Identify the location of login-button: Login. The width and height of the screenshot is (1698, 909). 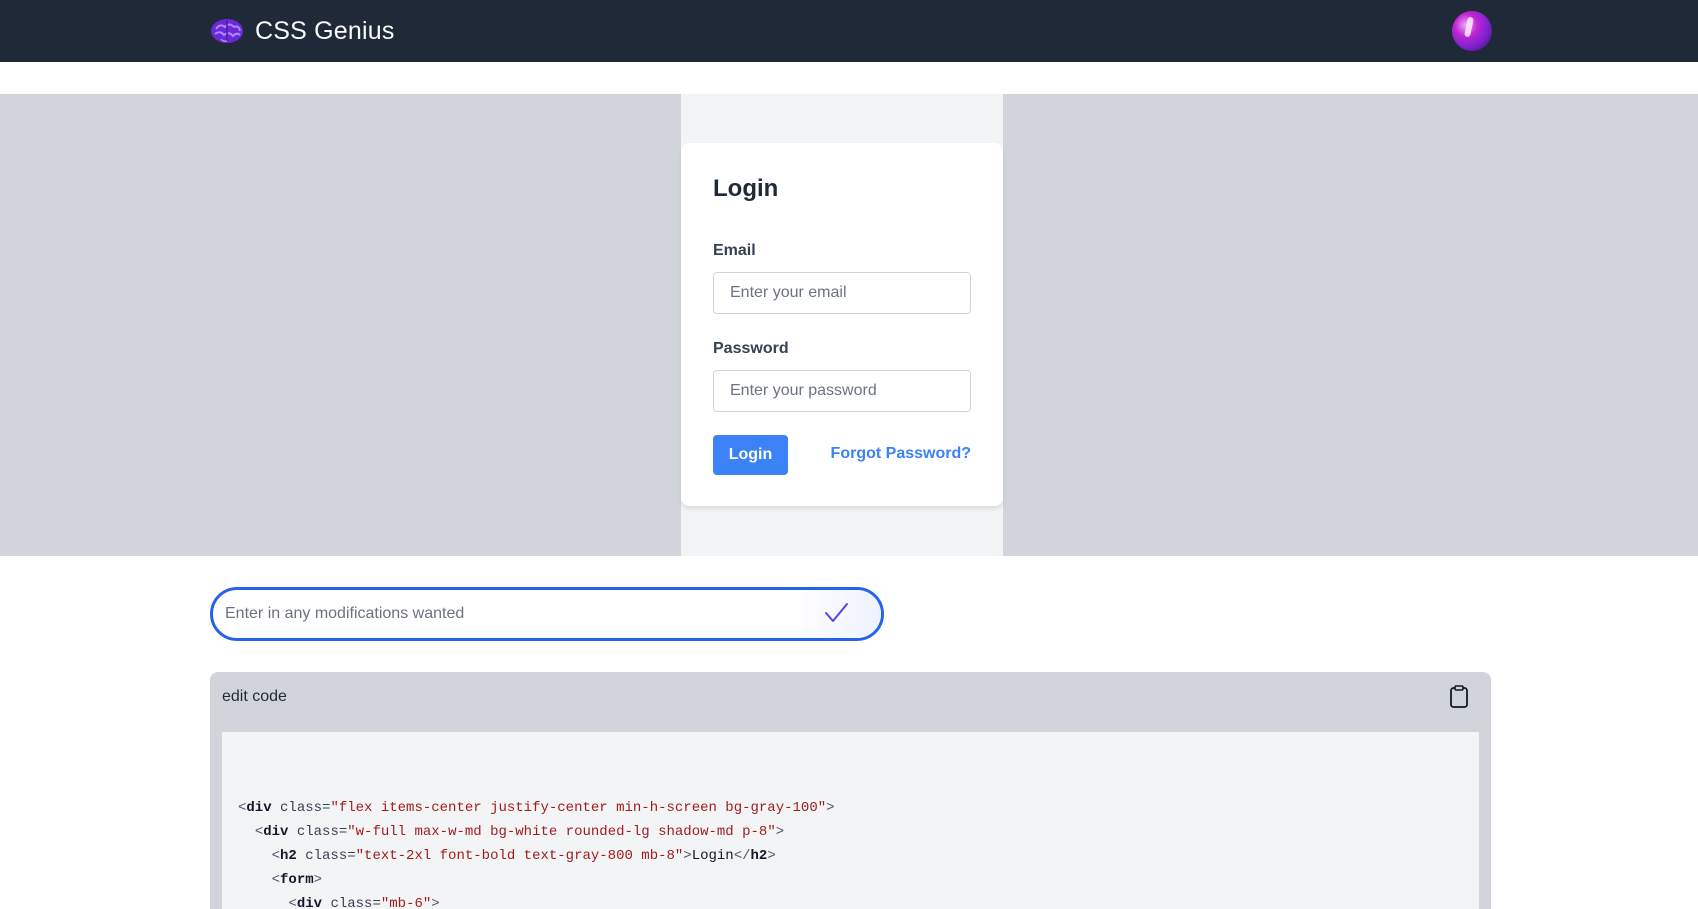
(750, 455).